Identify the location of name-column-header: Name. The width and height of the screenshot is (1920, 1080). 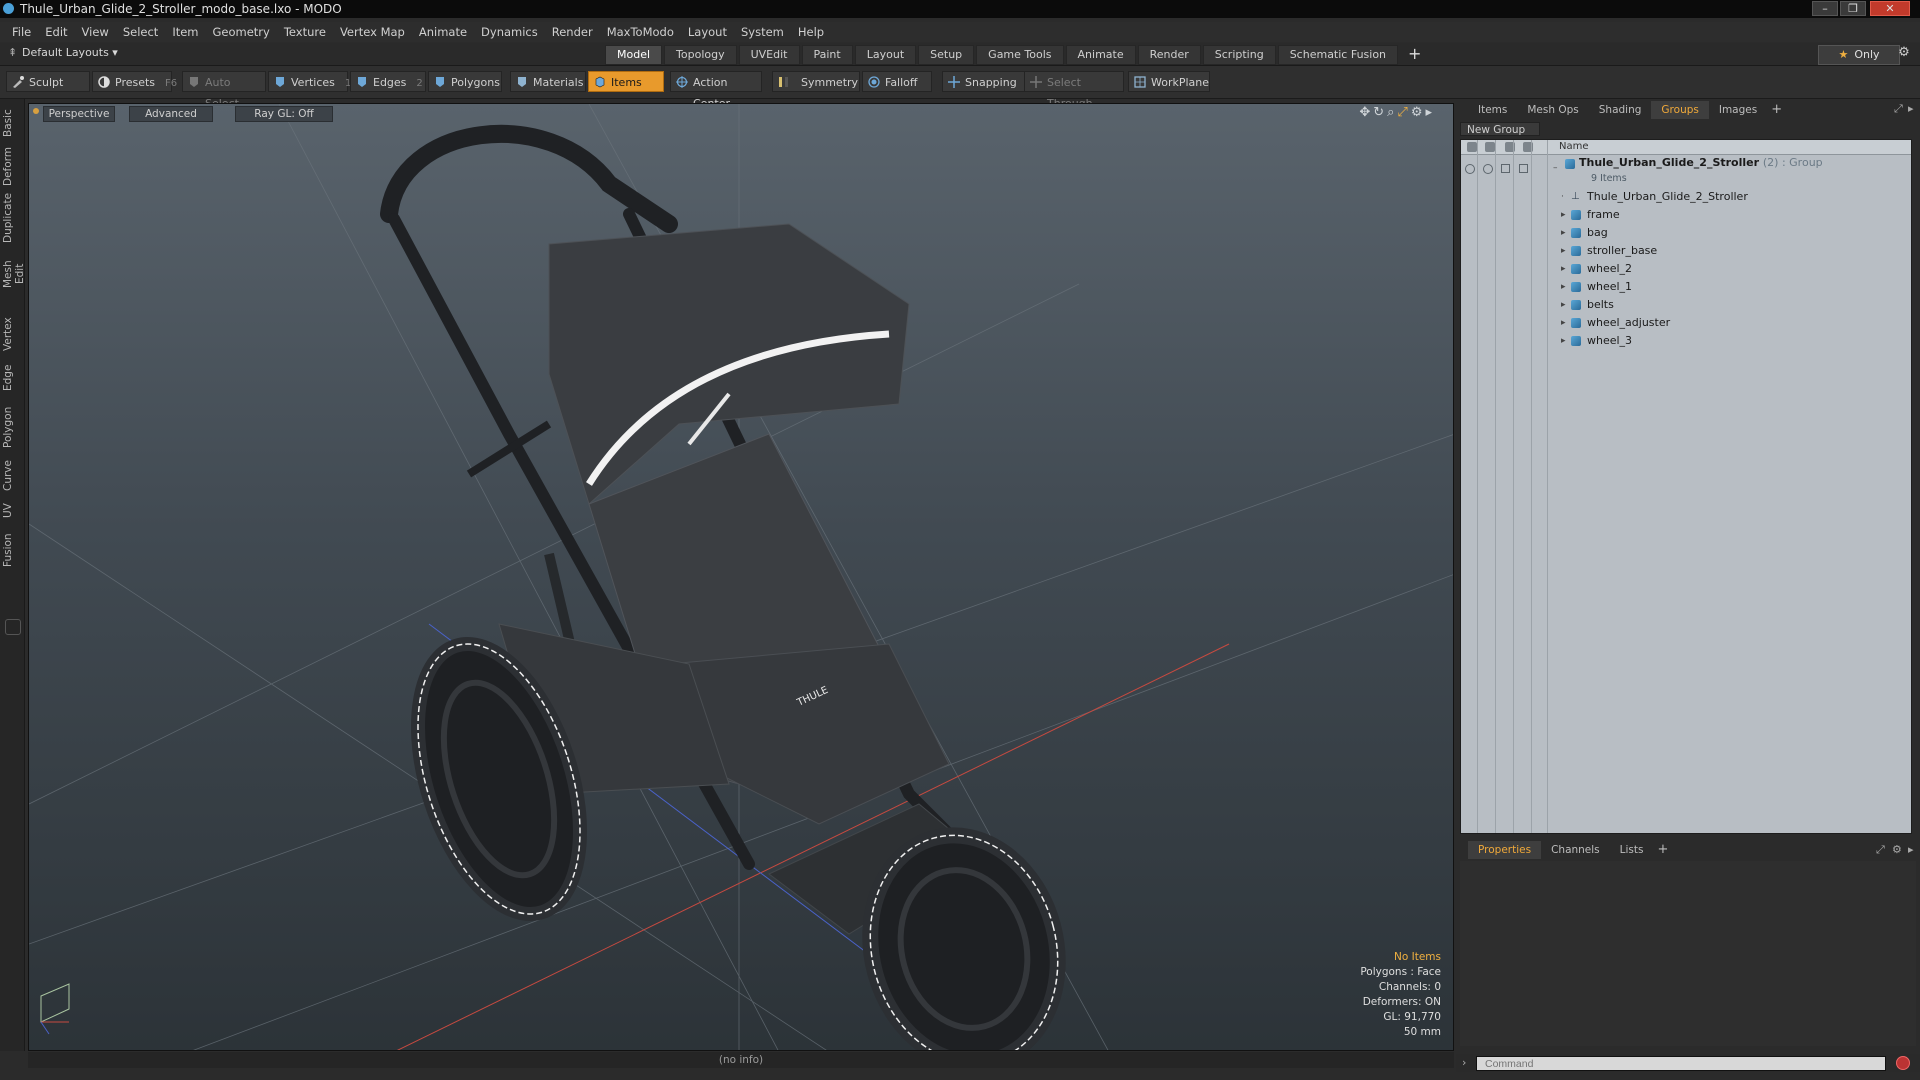
(1574, 146).